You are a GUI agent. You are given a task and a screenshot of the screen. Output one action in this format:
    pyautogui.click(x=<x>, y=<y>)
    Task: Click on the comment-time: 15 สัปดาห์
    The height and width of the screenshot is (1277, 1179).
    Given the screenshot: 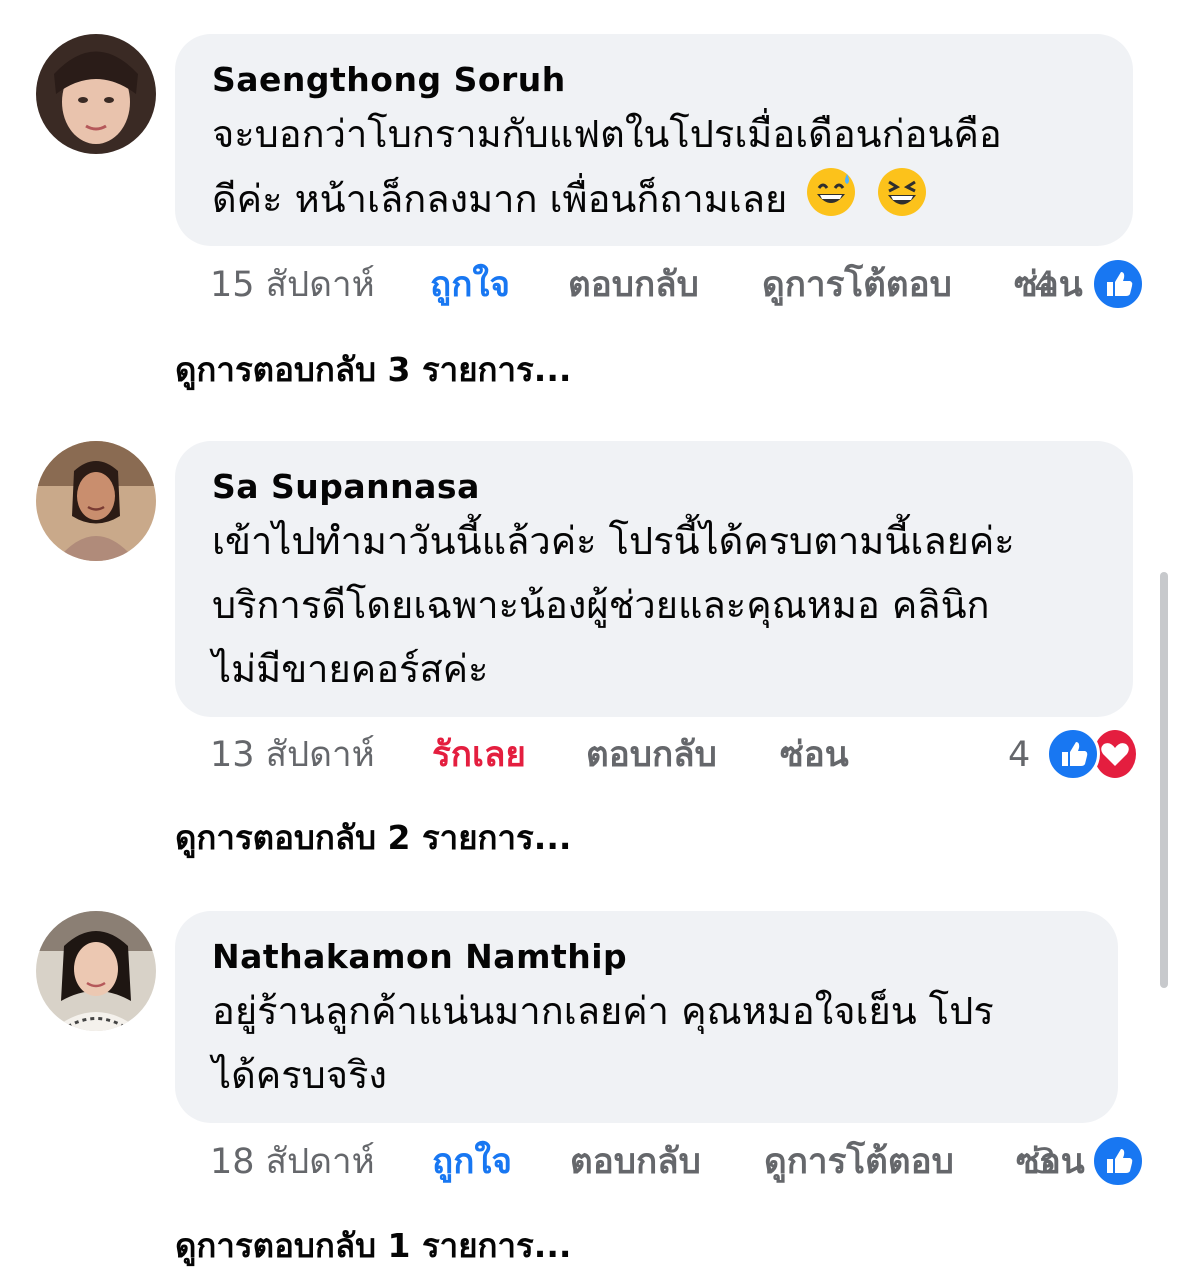 What is the action you would take?
    pyautogui.click(x=292, y=285)
    